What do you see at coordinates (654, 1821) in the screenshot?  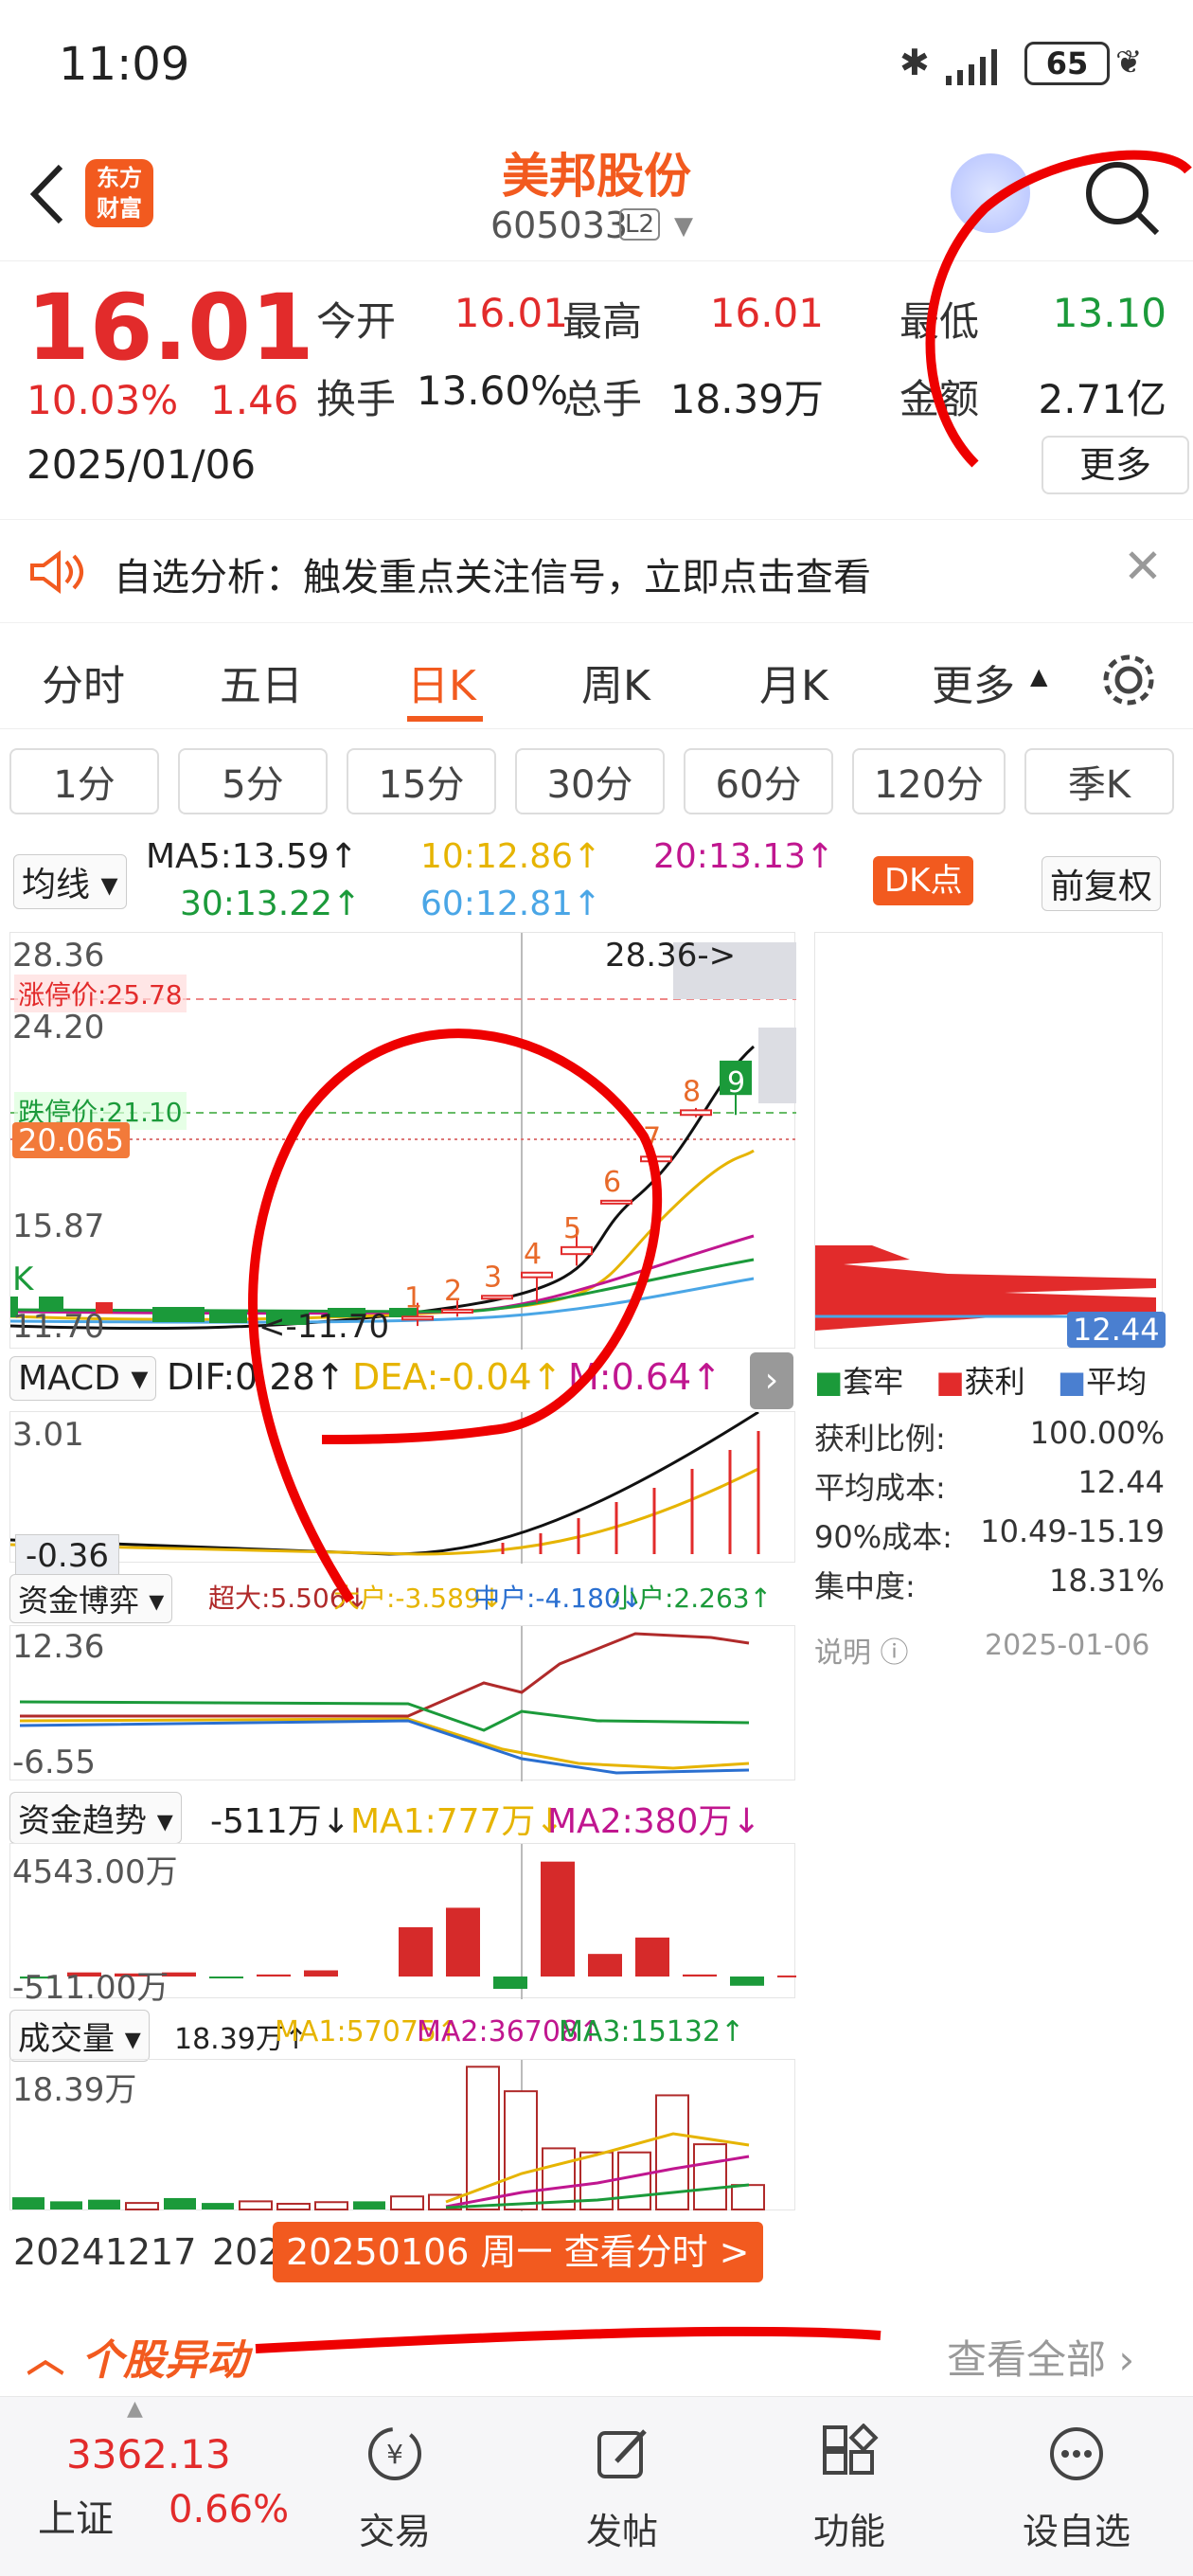 I see `trend-ma2: MA2:380万↓` at bounding box center [654, 1821].